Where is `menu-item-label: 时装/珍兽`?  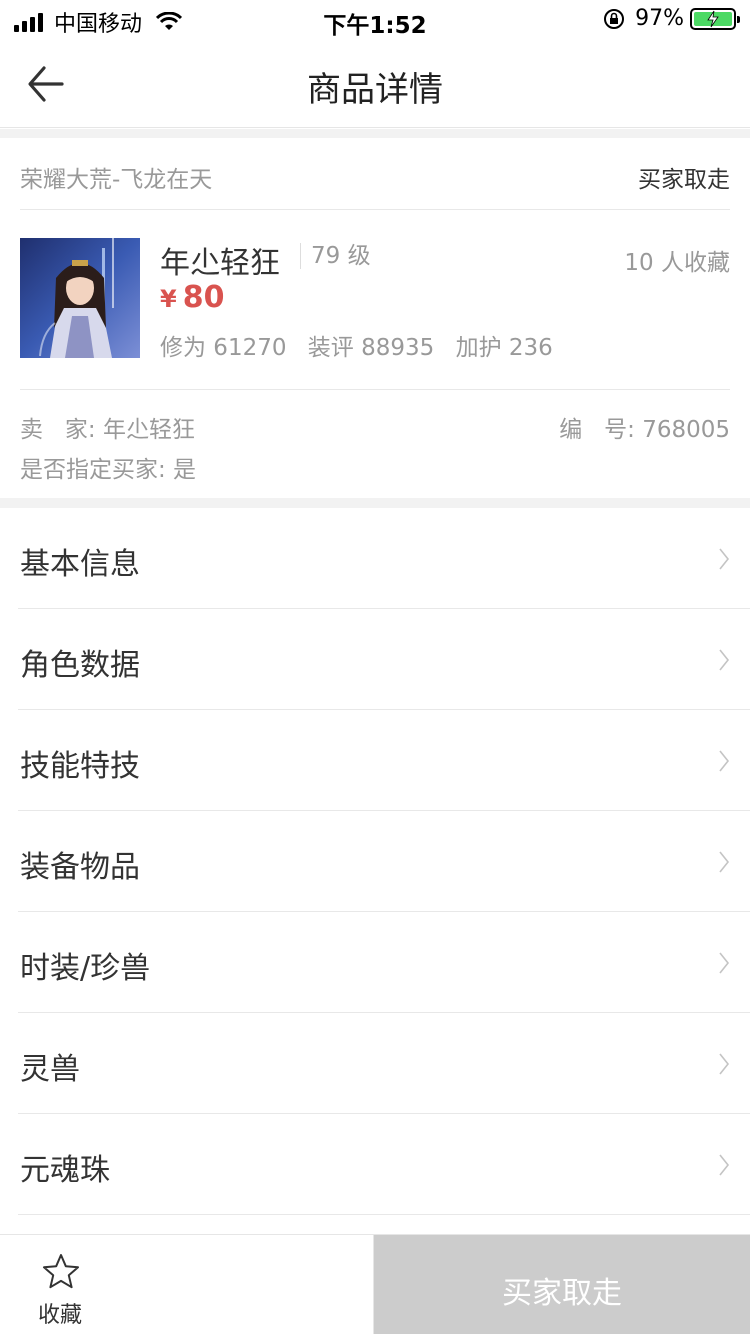 menu-item-label: 时装/珍兽 is located at coordinates (85, 968).